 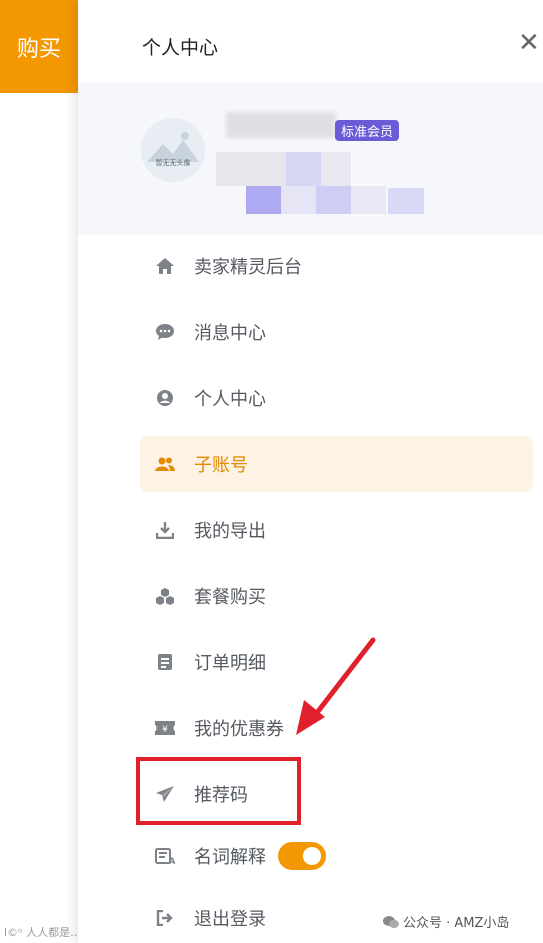 What do you see at coordinates (218, 791) in the screenshot?
I see `annotation-highlight-box` at bounding box center [218, 791].